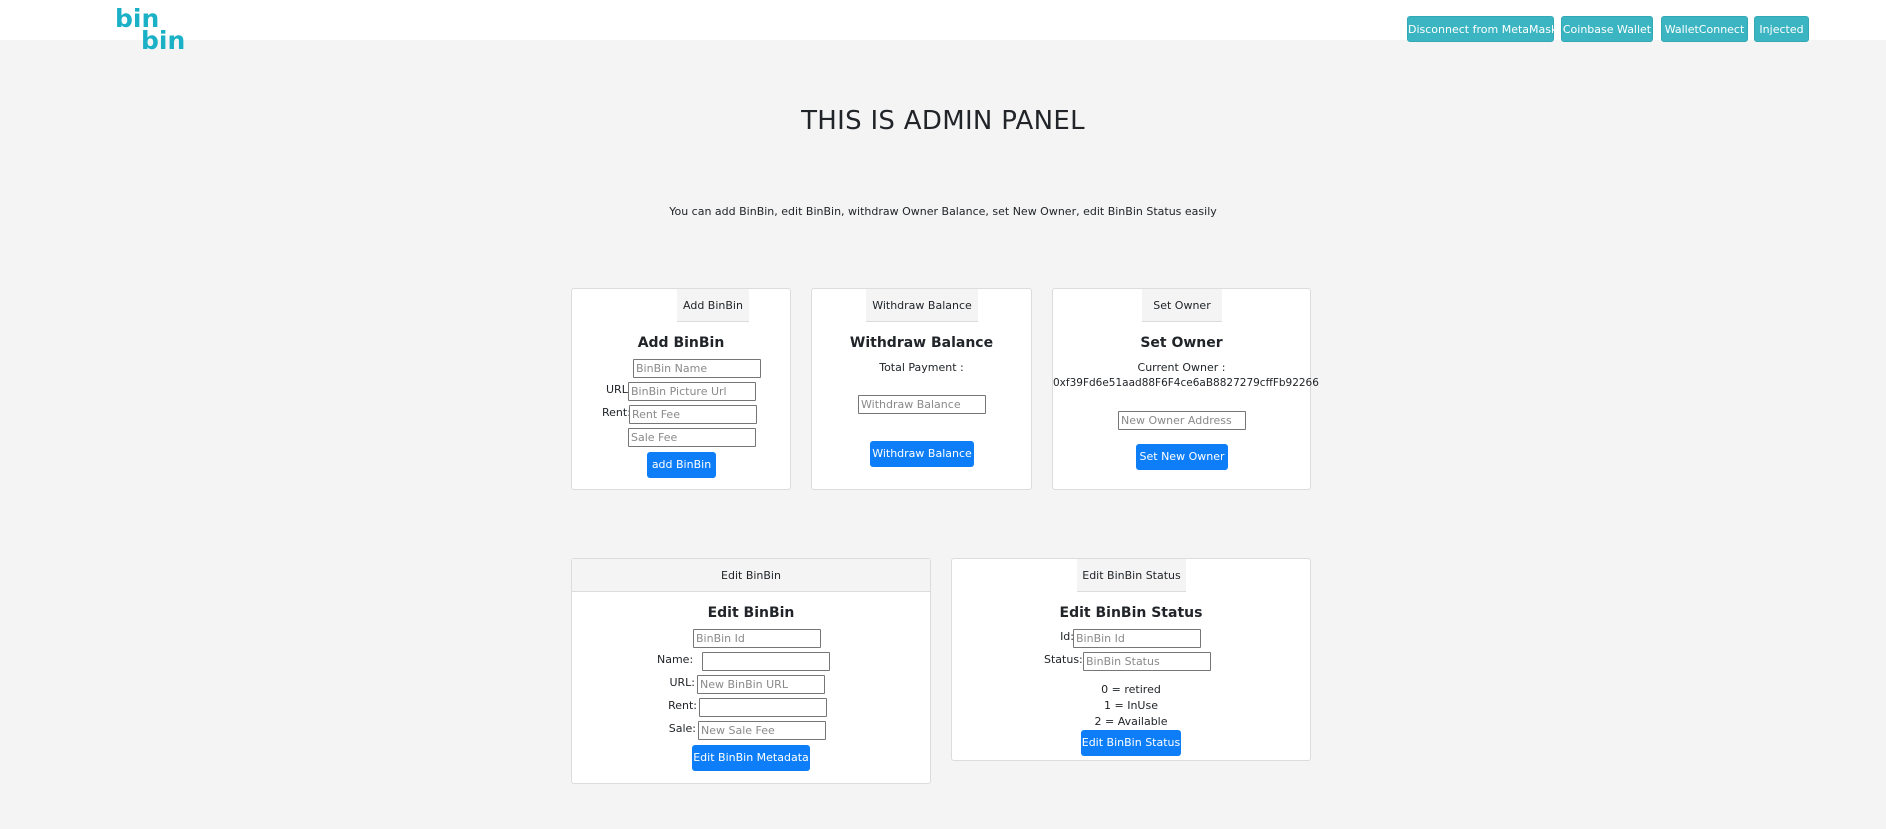 Image resolution: width=1886 pixels, height=829 pixels. I want to click on status-legend-available: 2 = Available, so click(1131, 721).